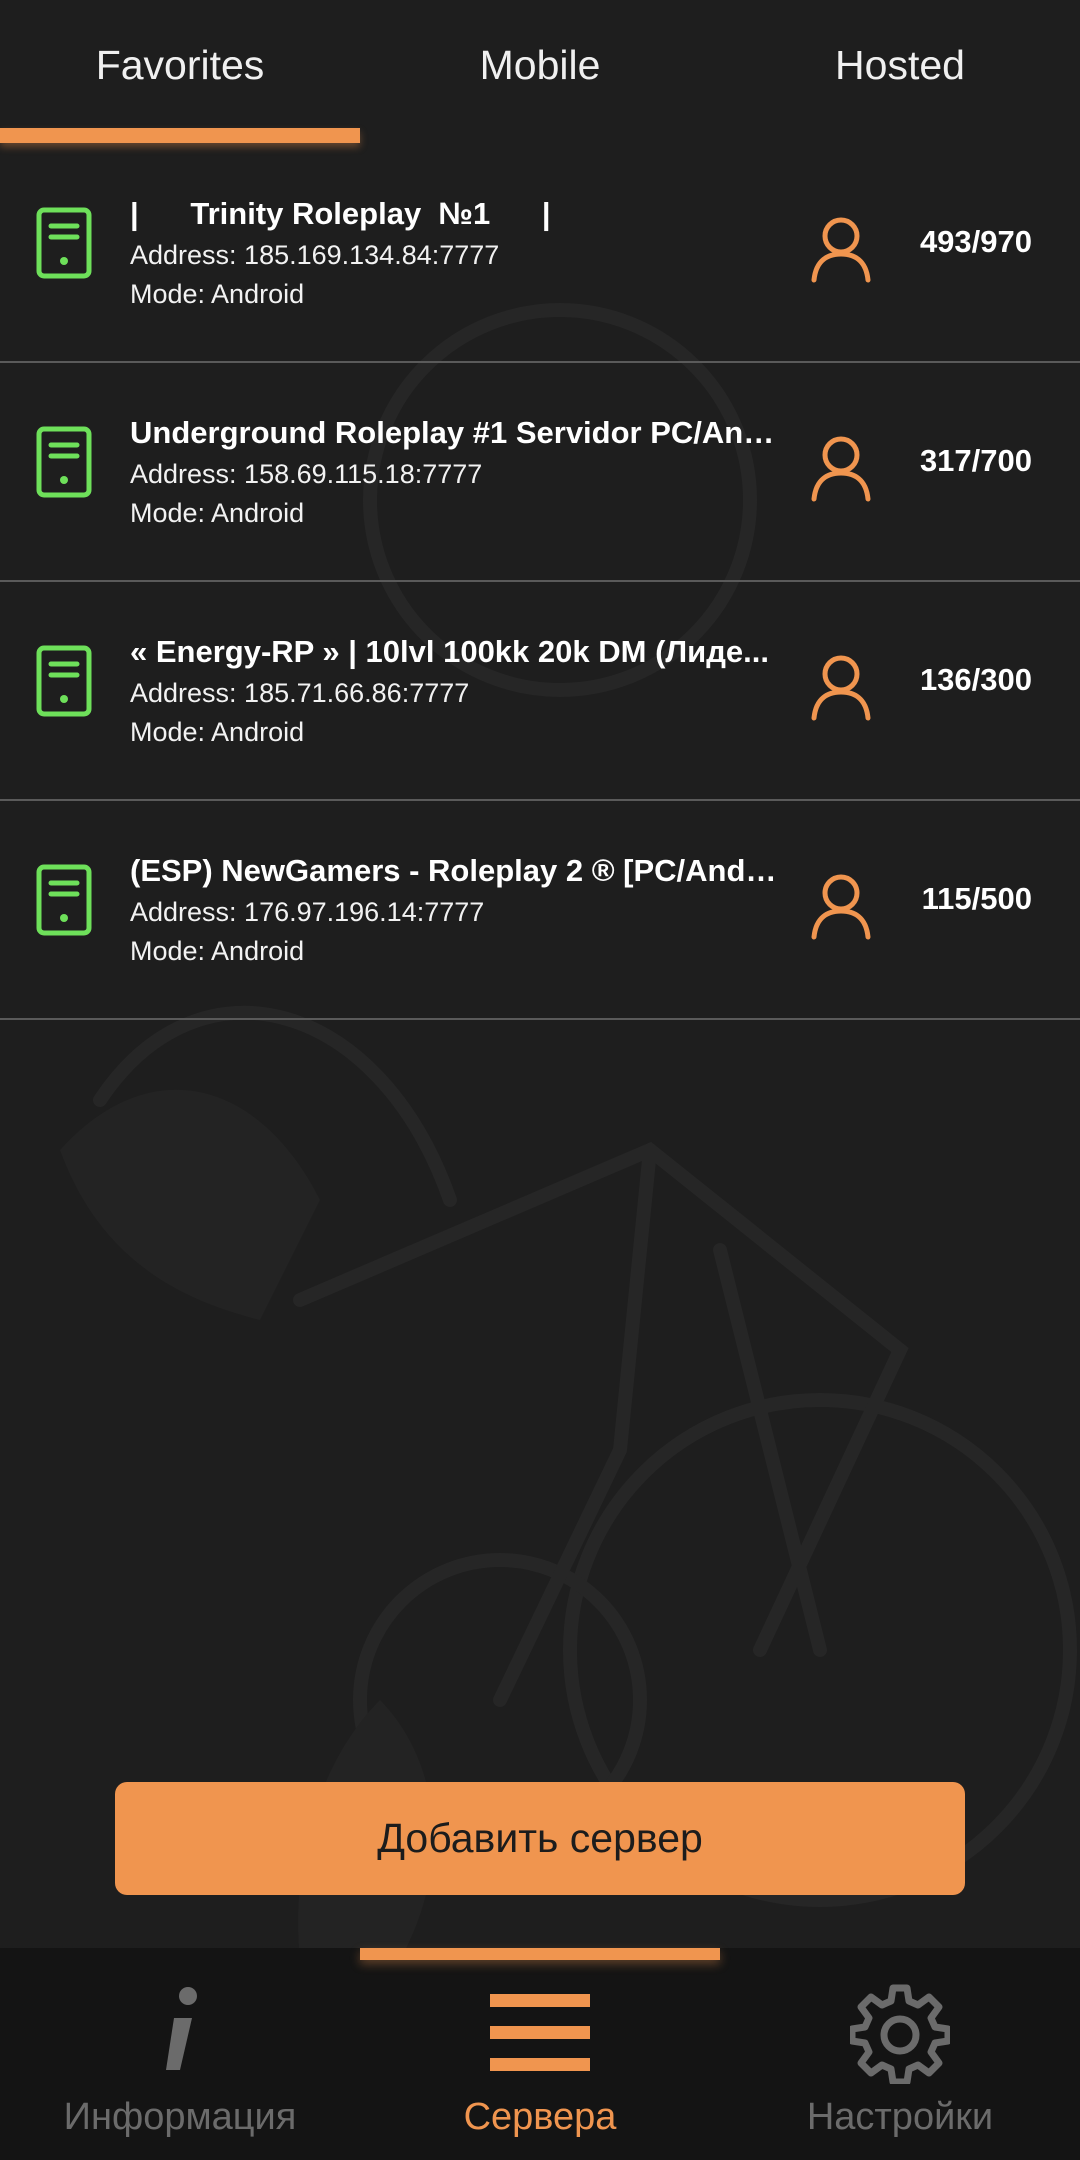 This screenshot has width=1080, height=2160. What do you see at coordinates (540, 2032) in the screenshot?
I see `menu-icon` at bounding box center [540, 2032].